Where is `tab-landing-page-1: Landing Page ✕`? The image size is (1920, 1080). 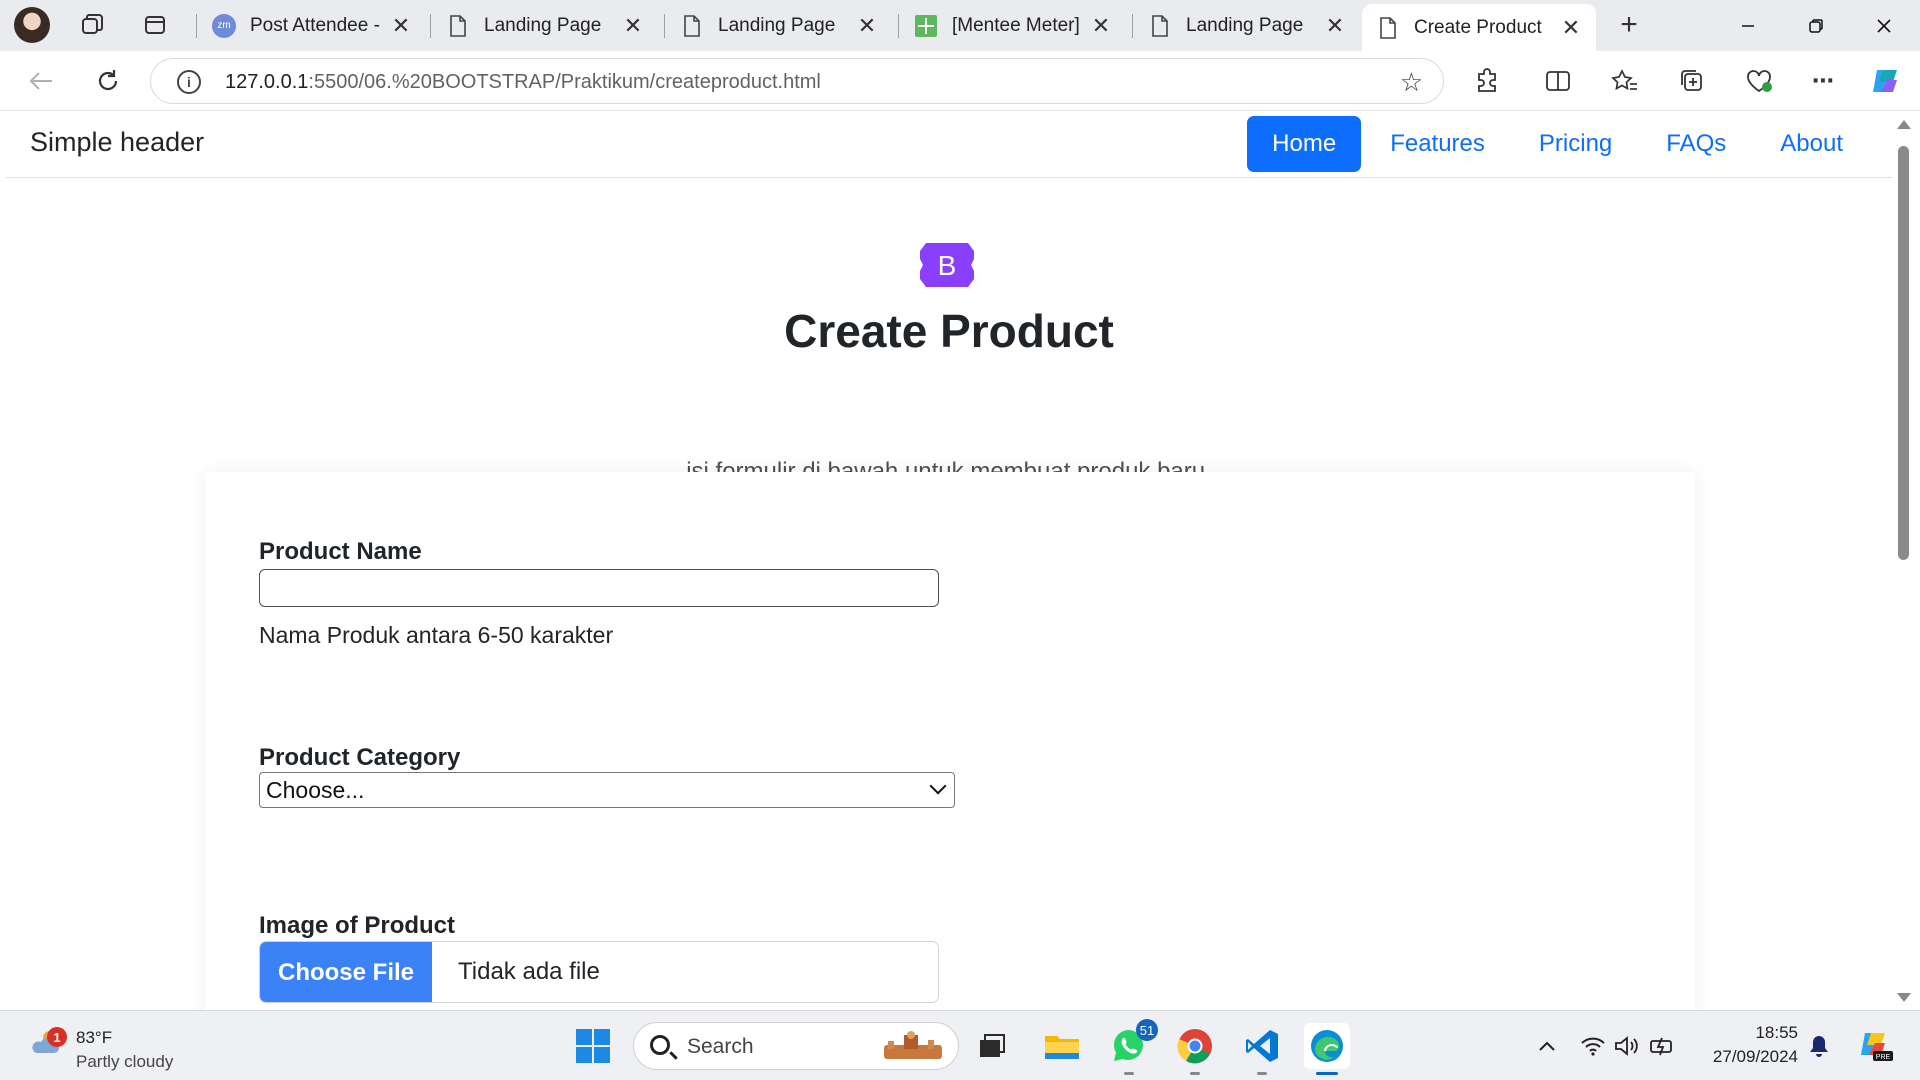 tab-landing-page-1: Landing Page ✕ is located at coordinates (545, 25).